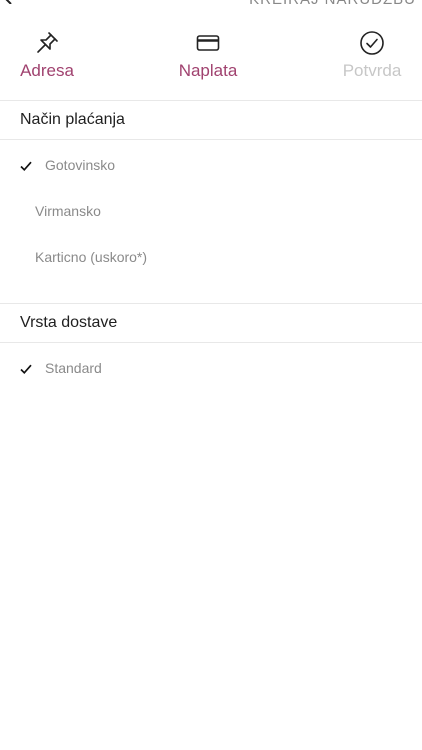 The width and height of the screenshot is (422, 750). I want to click on option-label: Standard, so click(73, 368).